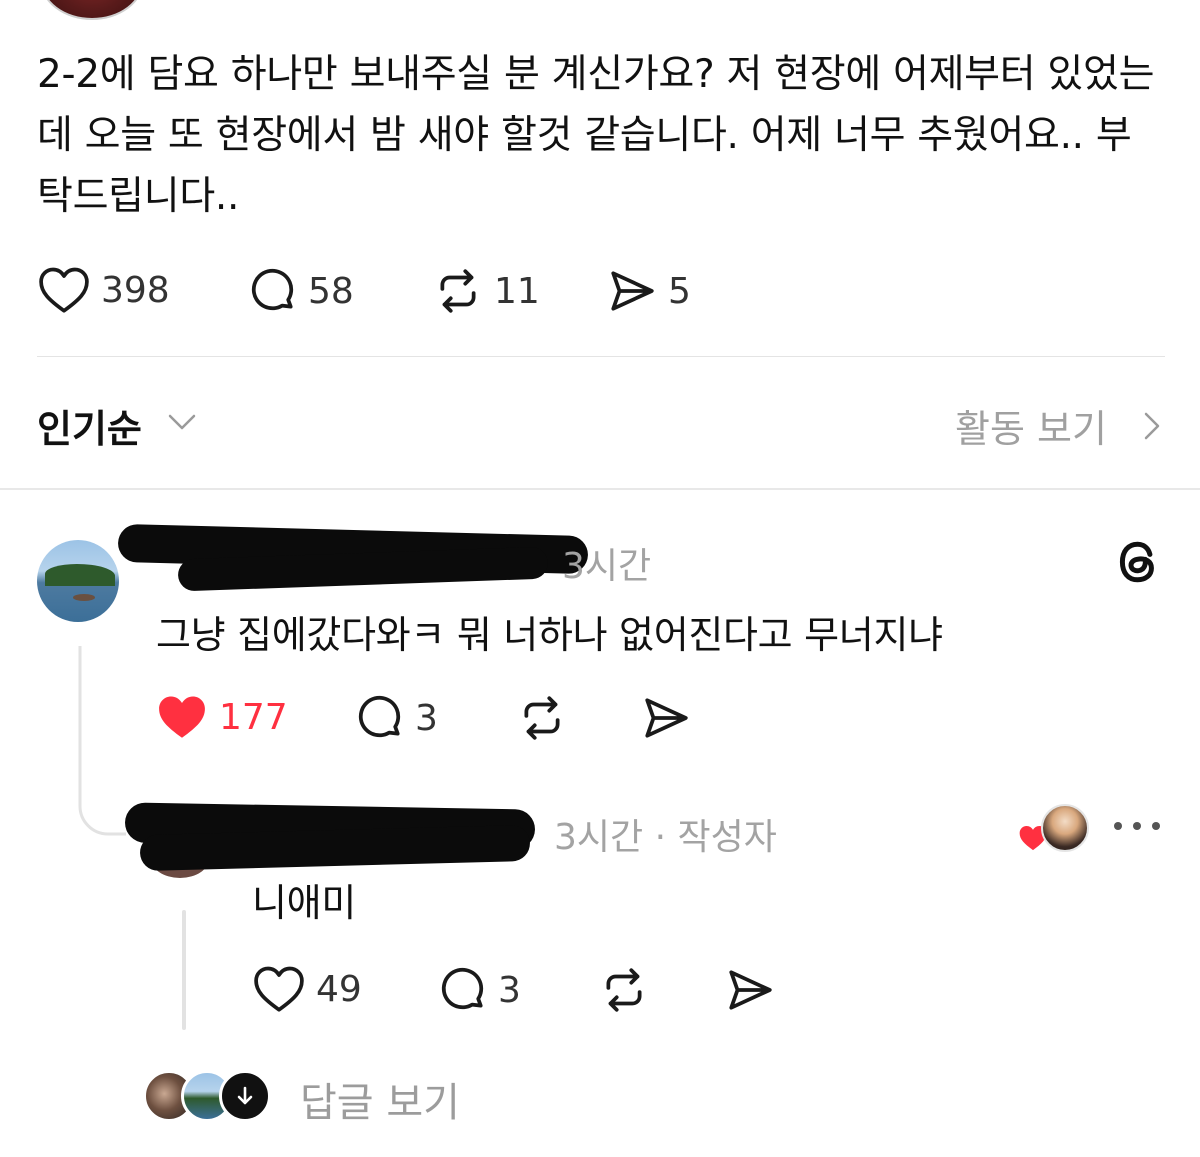 Image resolution: width=1200 pixels, height=1157 pixels. What do you see at coordinates (253, 717) in the screenshot?
I see `comment-like-count: 177` at bounding box center [253, 717].